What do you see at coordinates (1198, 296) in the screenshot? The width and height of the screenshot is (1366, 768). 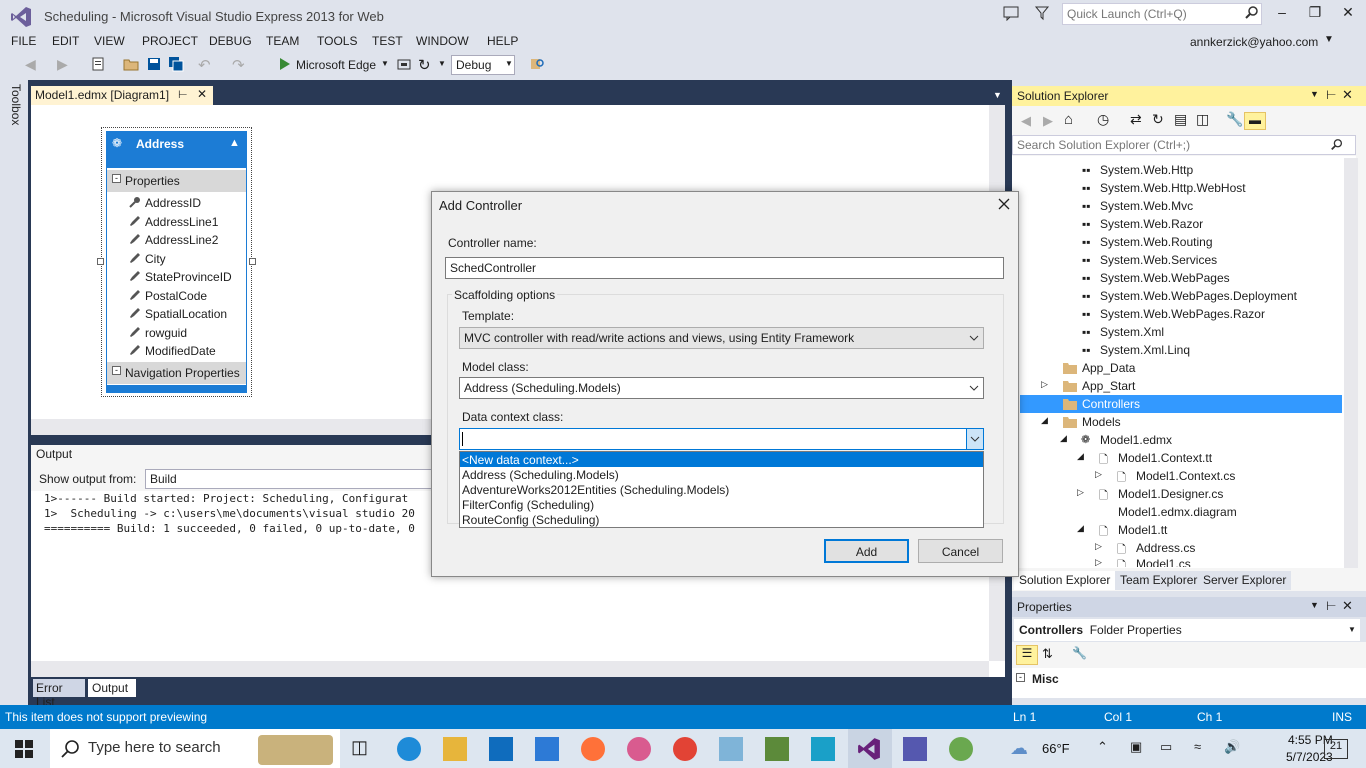 I see `tree-item-reference: System.Web.WebPages.Deployment` at bounding box center [1198, 296].